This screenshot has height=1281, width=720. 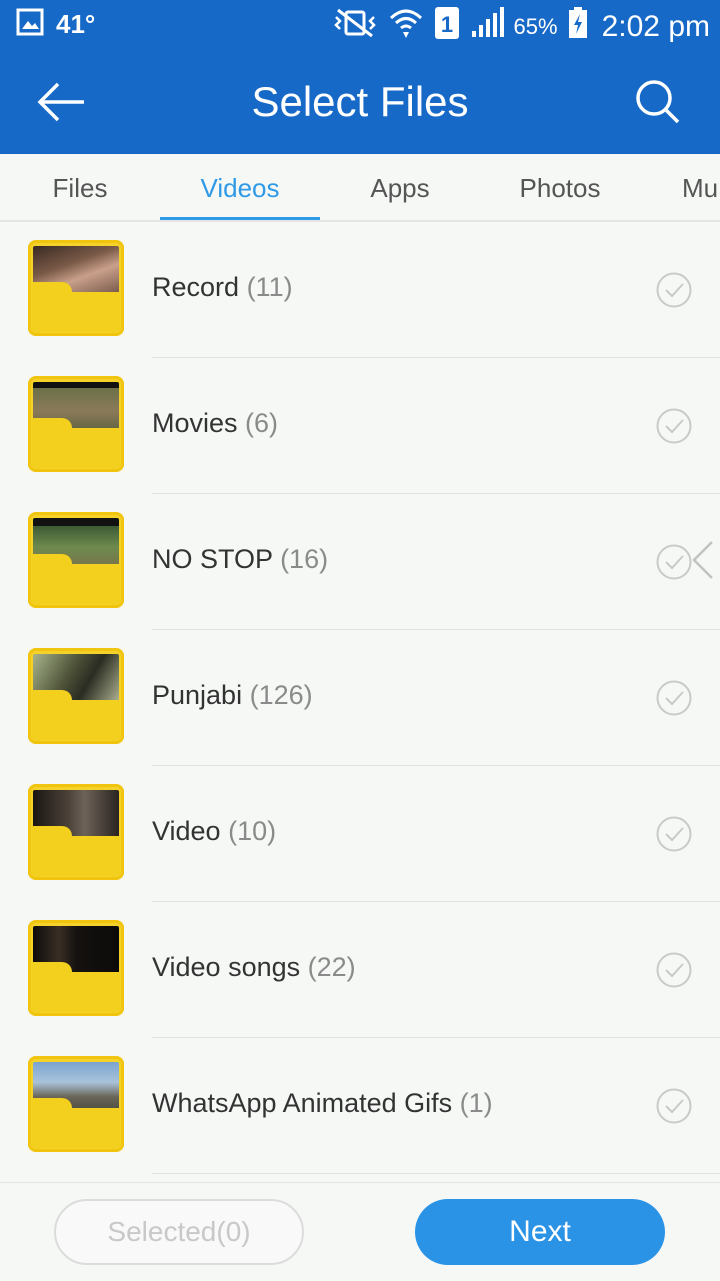 I want to click on folder-row: Record (11), so click(x=360, y=290).